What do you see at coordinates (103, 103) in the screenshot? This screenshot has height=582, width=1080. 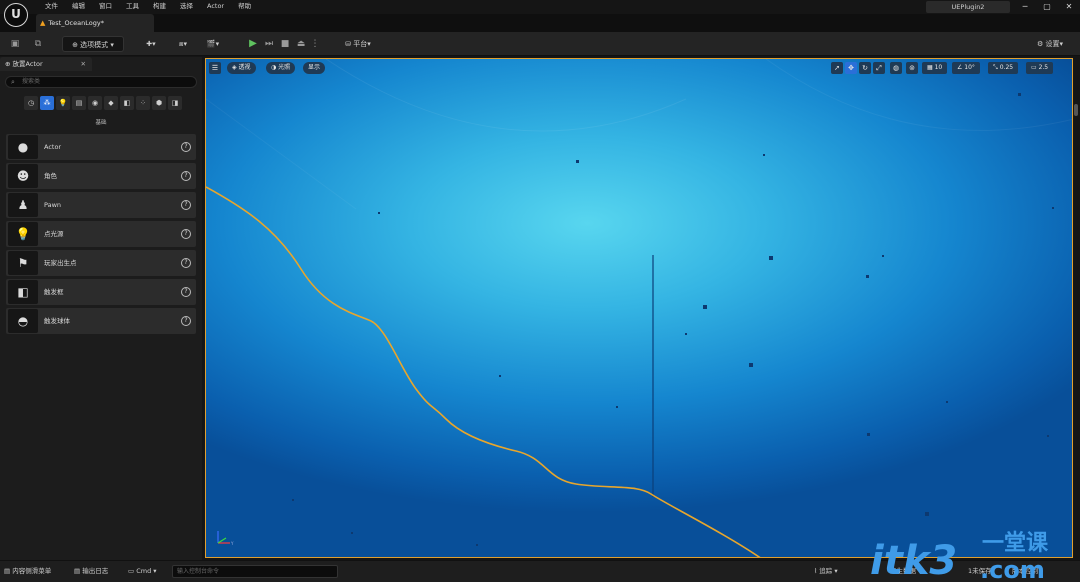 I see `category-bar: ◷ ⁂ 💡 ▤ ◉ ◆ ◧ ⁘ ⬢ ◨` at bounding box center [103, 103].